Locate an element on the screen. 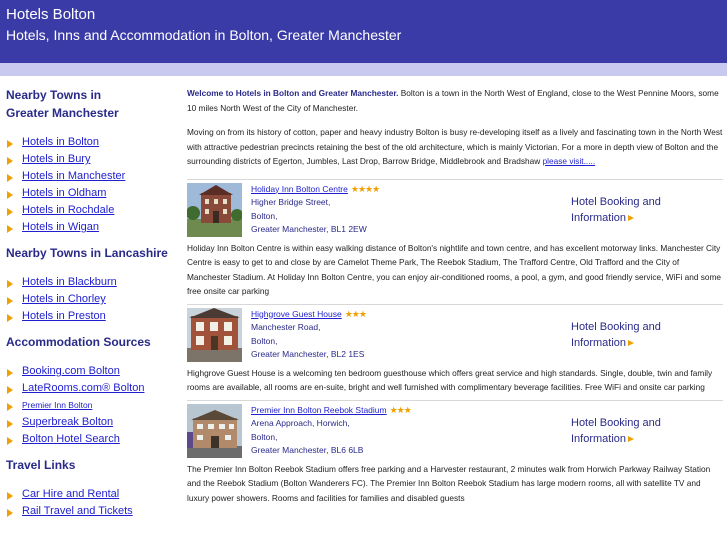 This screenshot has width=727, height=545. hotel-name-link: Holiday Inn Bolton Centre is located at coordinates (299, 189).